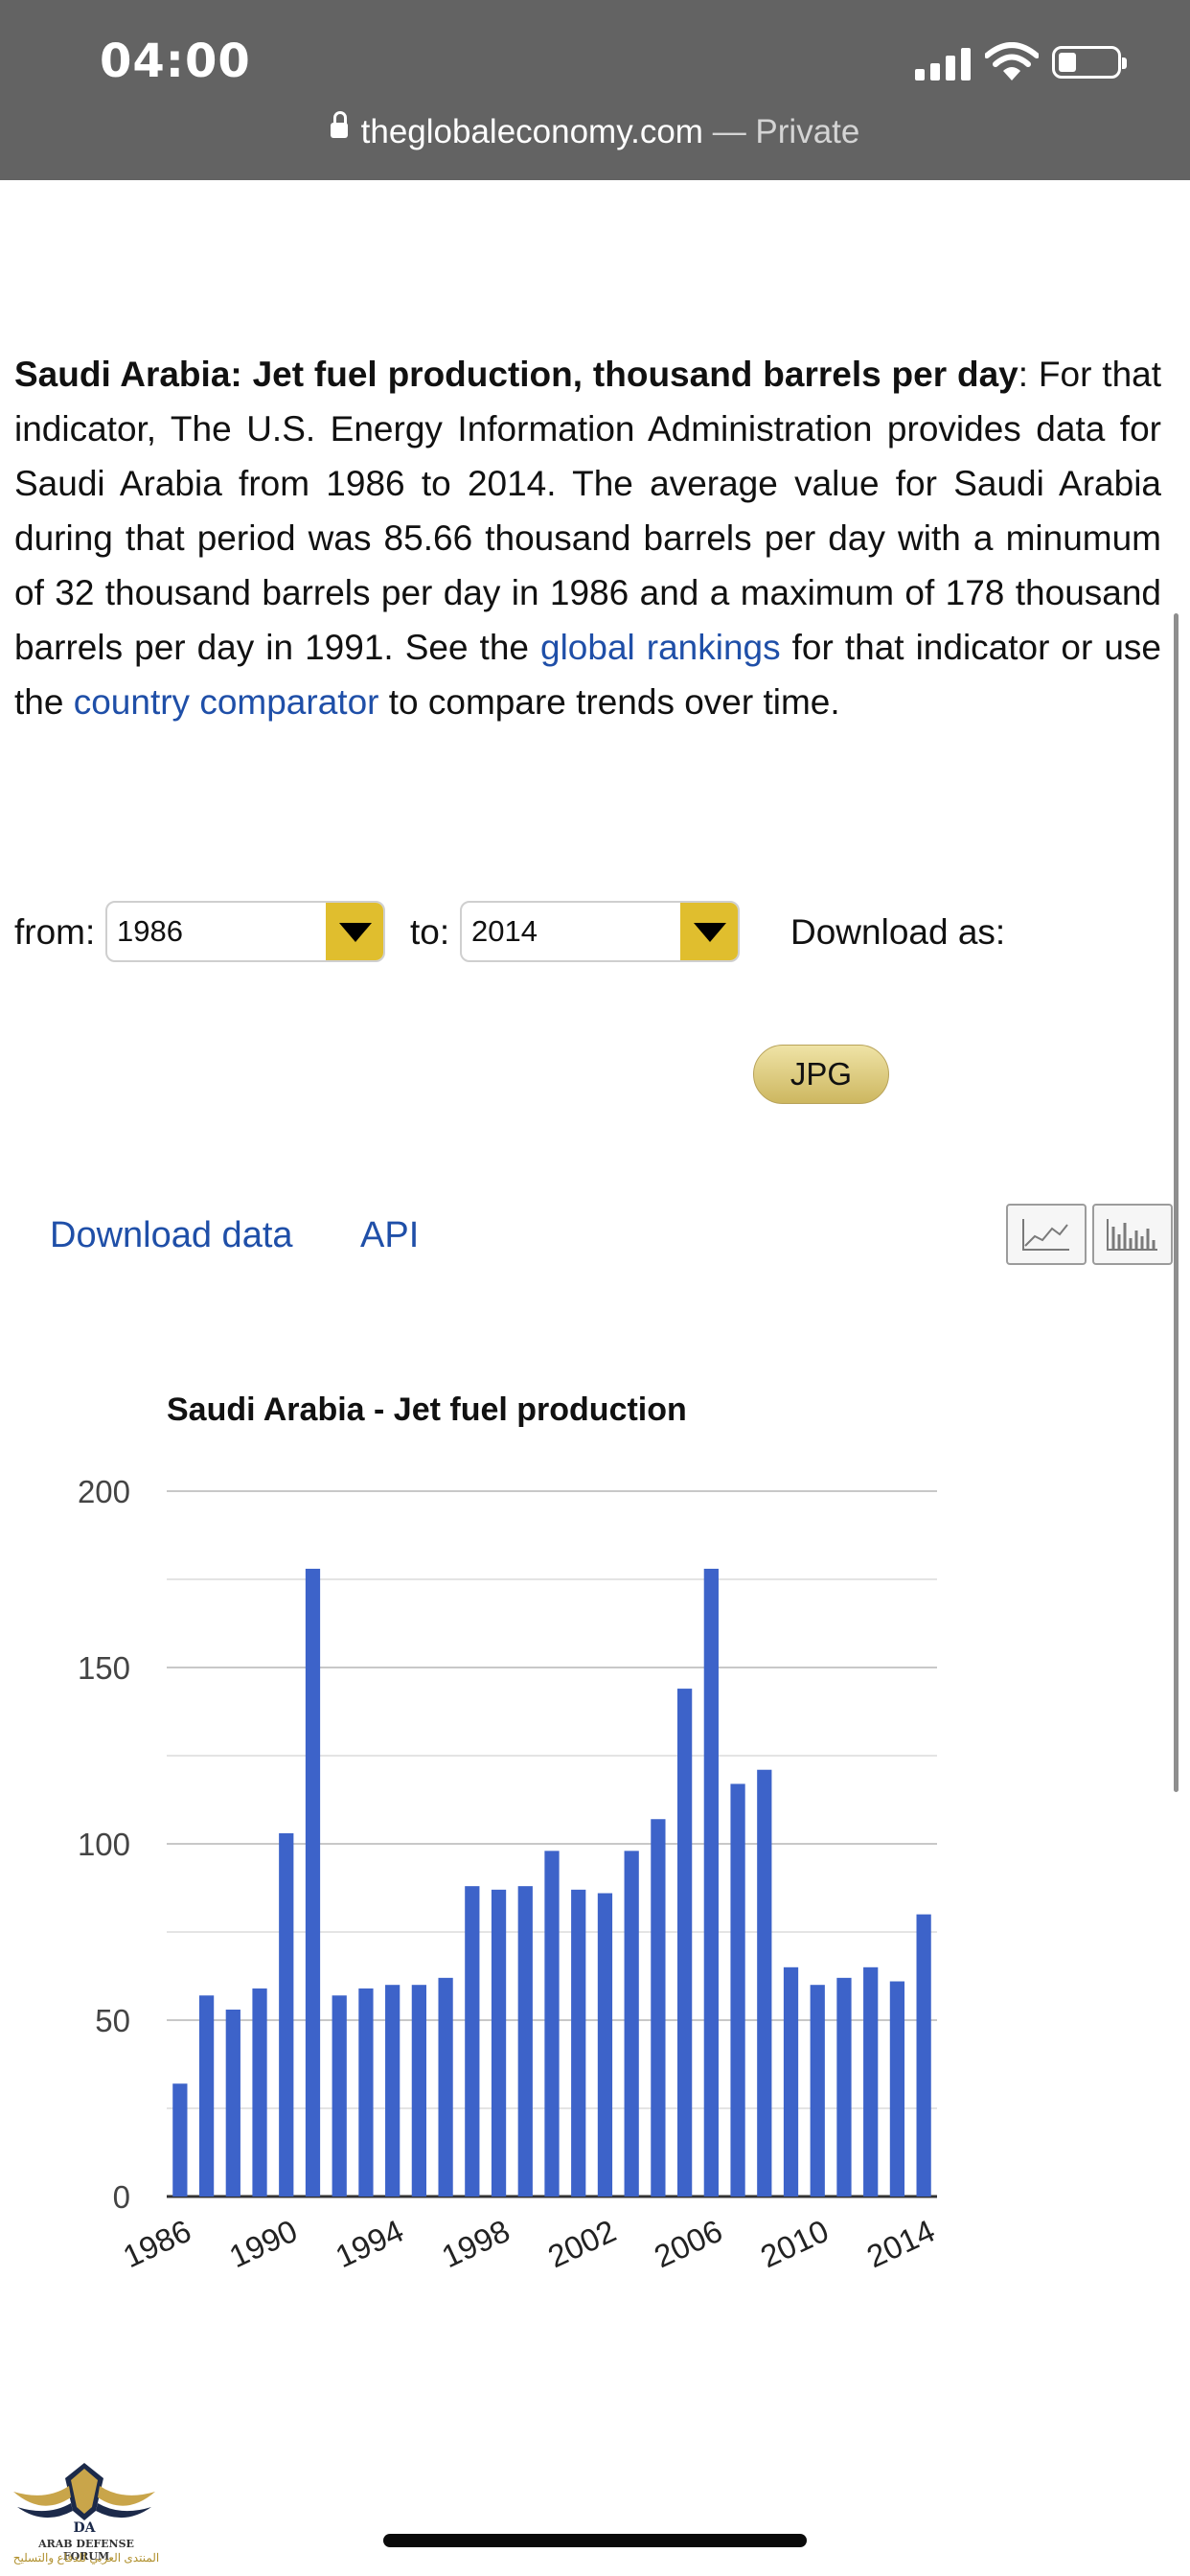 This screenshot has width=1190, height=2576. Describe the element at coordinates (150, 931) in the screenshot. I see `from-year-value: 1986` at that location.